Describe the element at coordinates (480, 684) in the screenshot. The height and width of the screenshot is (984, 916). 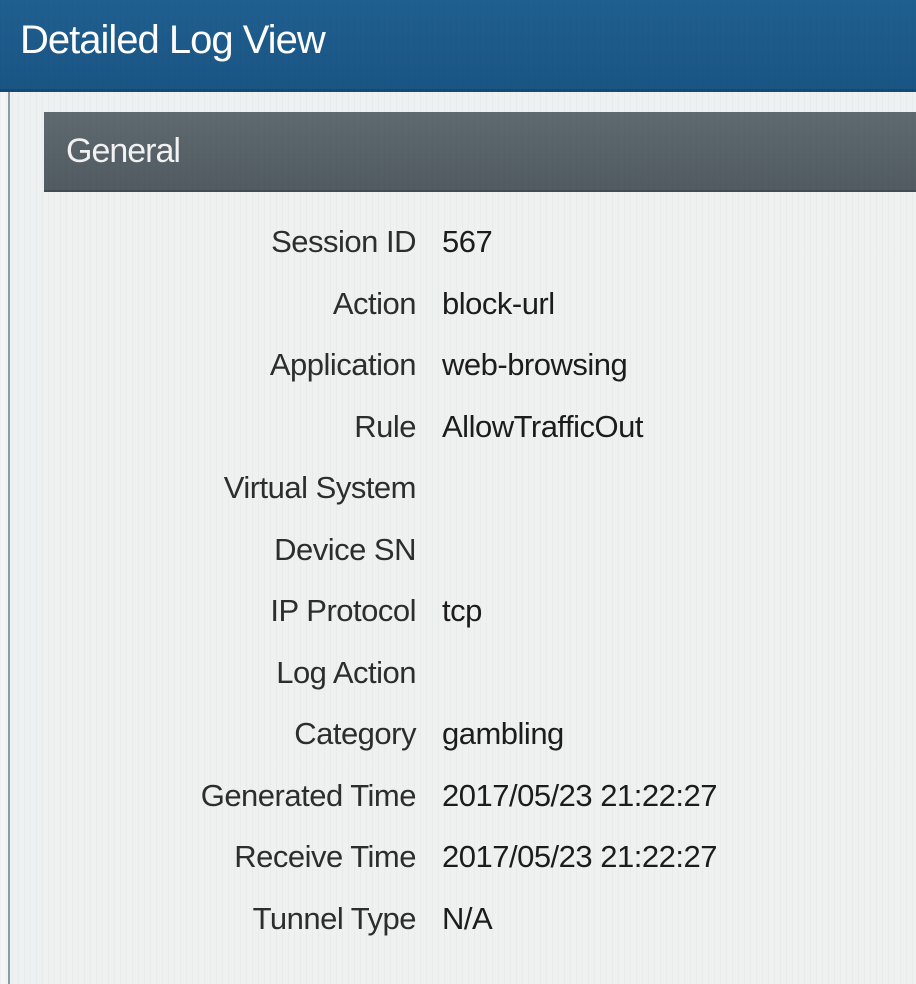
I see `field-row-log-action: Log Action` at that location.